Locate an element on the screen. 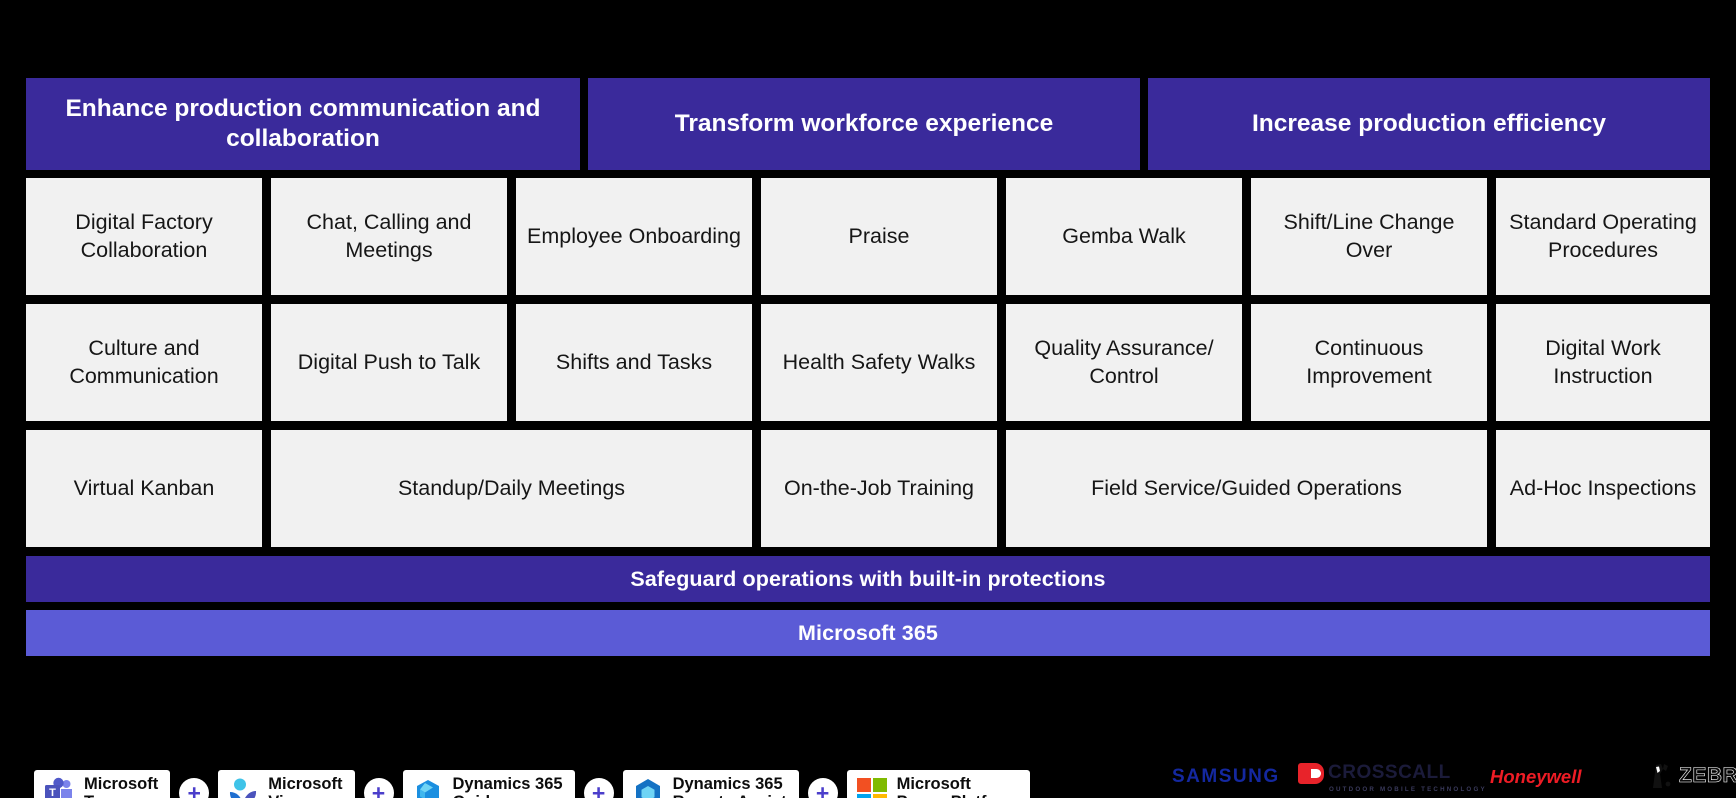 The width and height of the screenshot is (1736, 798). dynamics-365-remote-assist-icon is located at coordinates (648, 787).